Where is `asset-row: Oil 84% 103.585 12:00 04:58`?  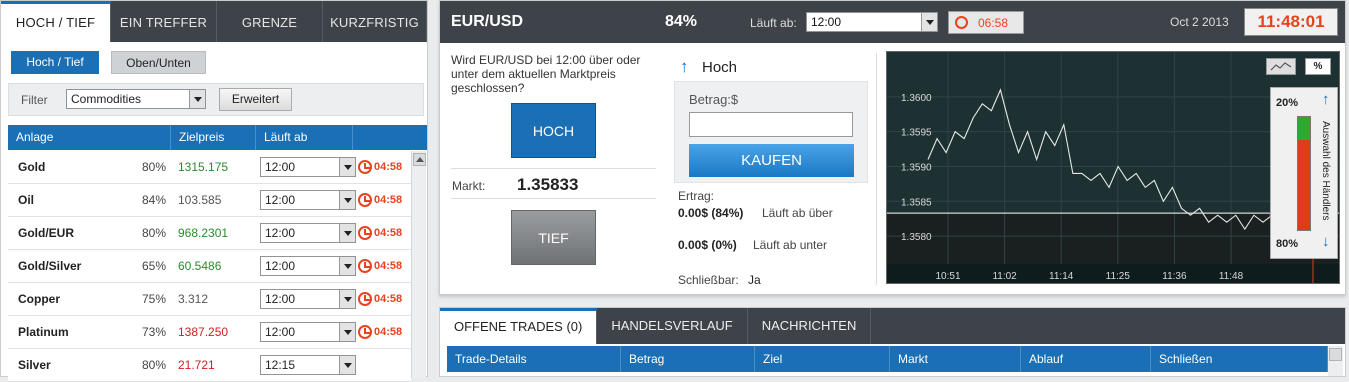 asset-row: Oil 84% 103.585 12:00 04:58 is located at coordinates (209, 200).